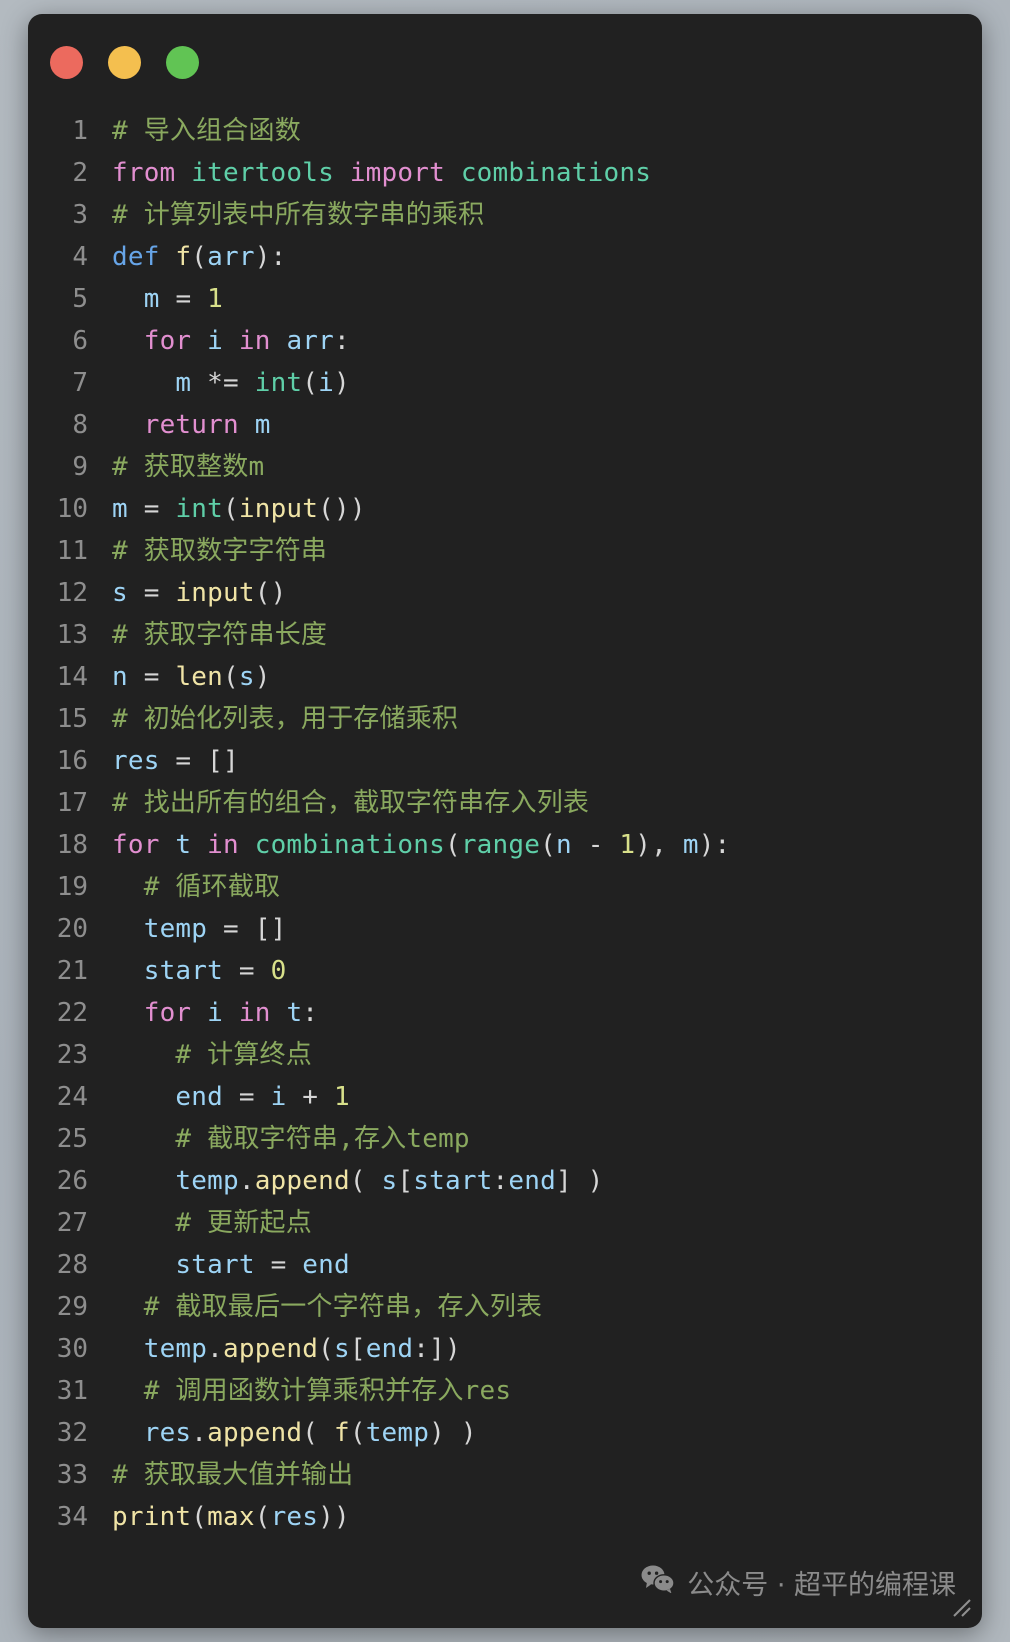 The image size is (1010, 1642). I want to click on line-number: 34, so click(72, 1517).